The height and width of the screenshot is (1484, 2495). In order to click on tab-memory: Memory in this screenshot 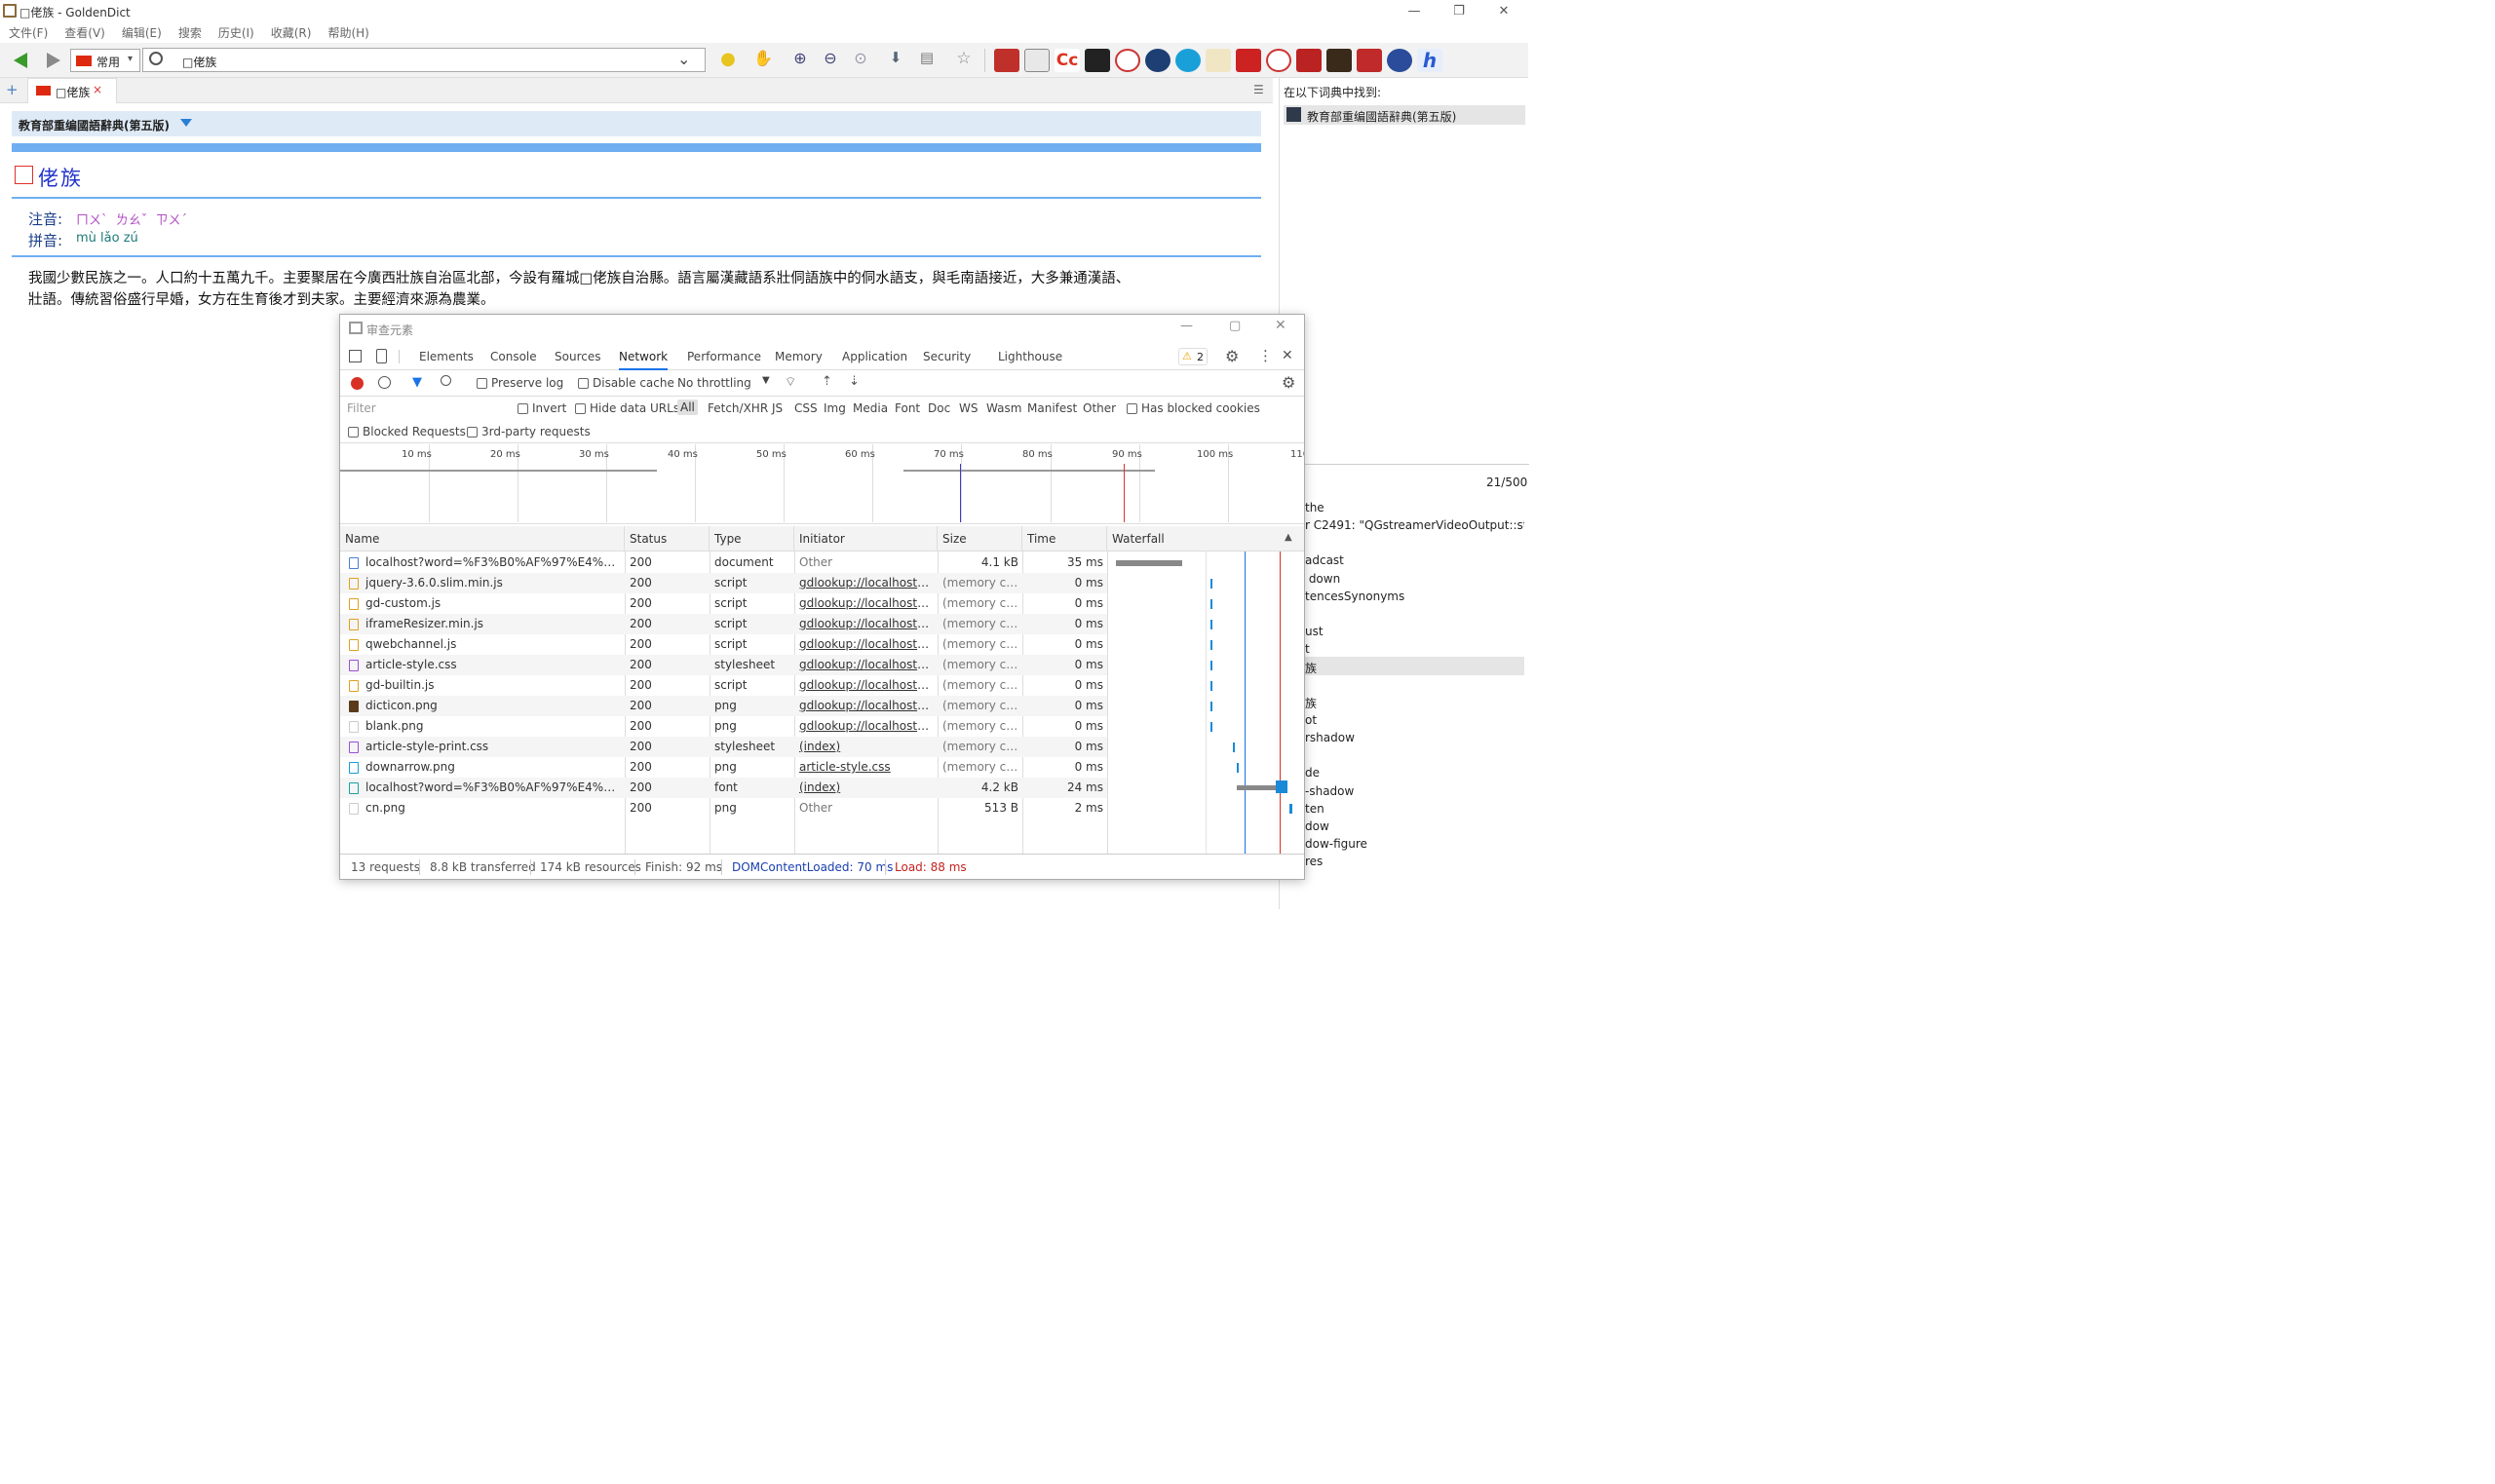, I will do `click(799, 356)`.